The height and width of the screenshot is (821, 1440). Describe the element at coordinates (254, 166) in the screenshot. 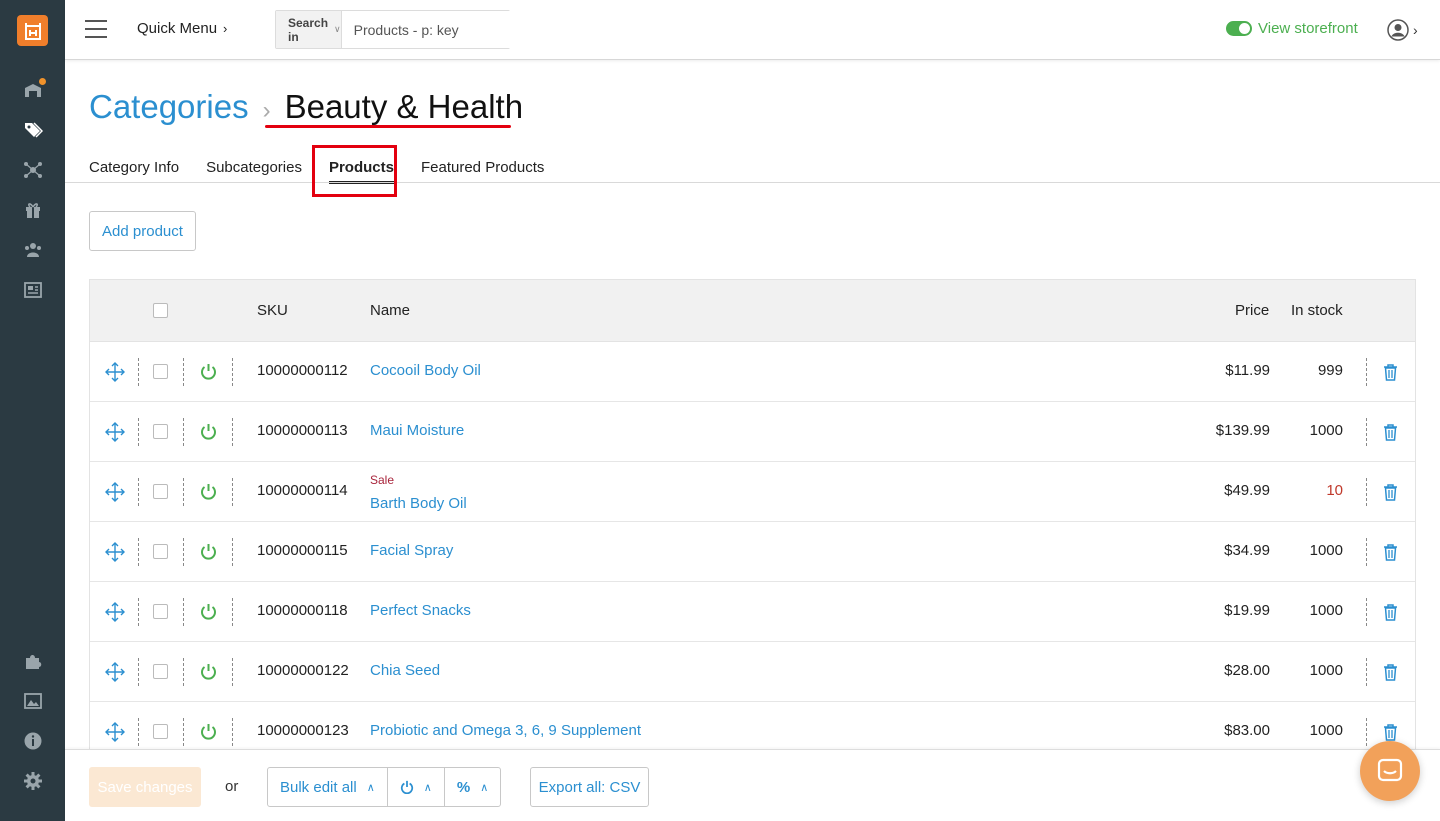

I see `tab-subcategories: Subcategories` at that location.